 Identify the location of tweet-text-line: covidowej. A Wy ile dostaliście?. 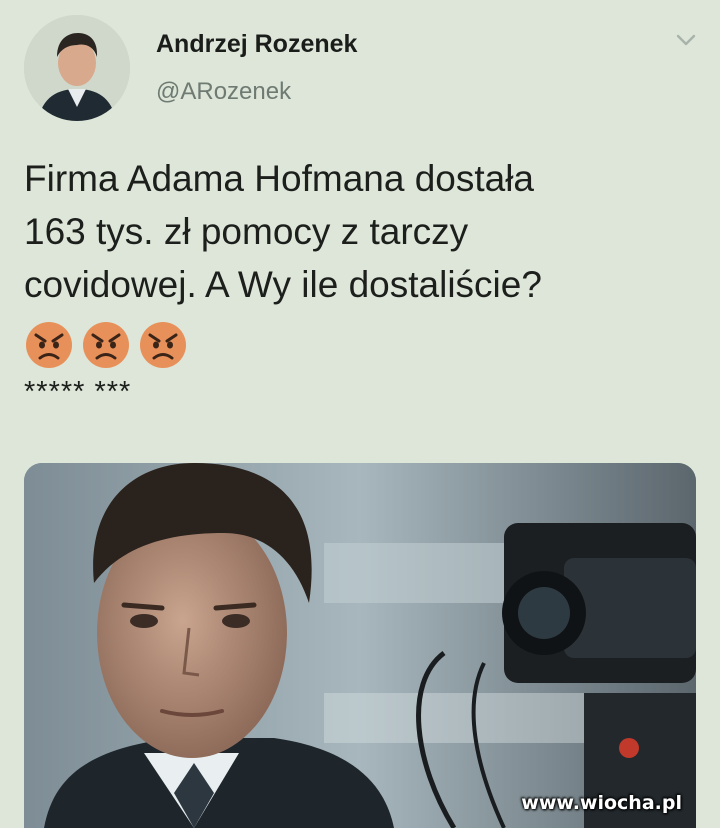
(283, 284).